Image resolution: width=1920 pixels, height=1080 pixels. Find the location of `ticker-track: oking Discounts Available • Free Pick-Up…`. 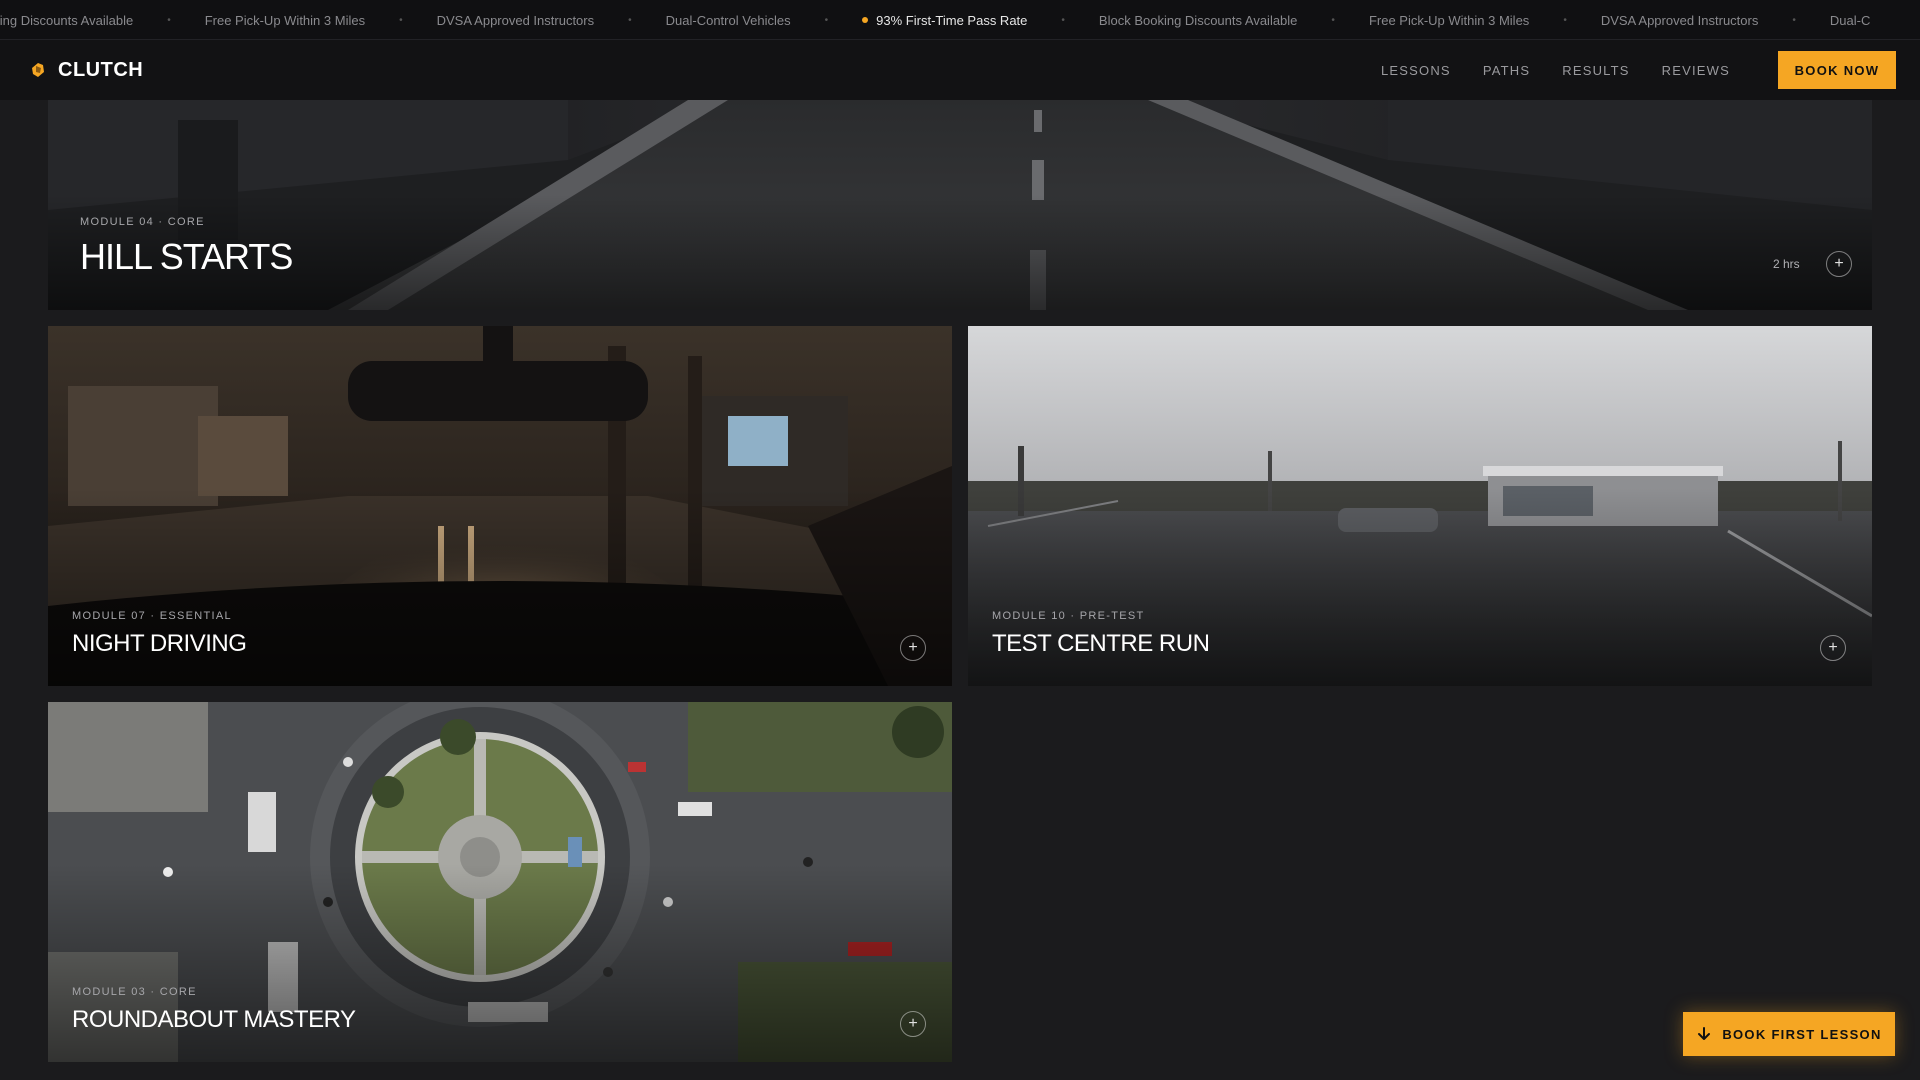

ticker-track: oking Discounts Available • Free Pick-Up… is located at coordinates (952, 19).